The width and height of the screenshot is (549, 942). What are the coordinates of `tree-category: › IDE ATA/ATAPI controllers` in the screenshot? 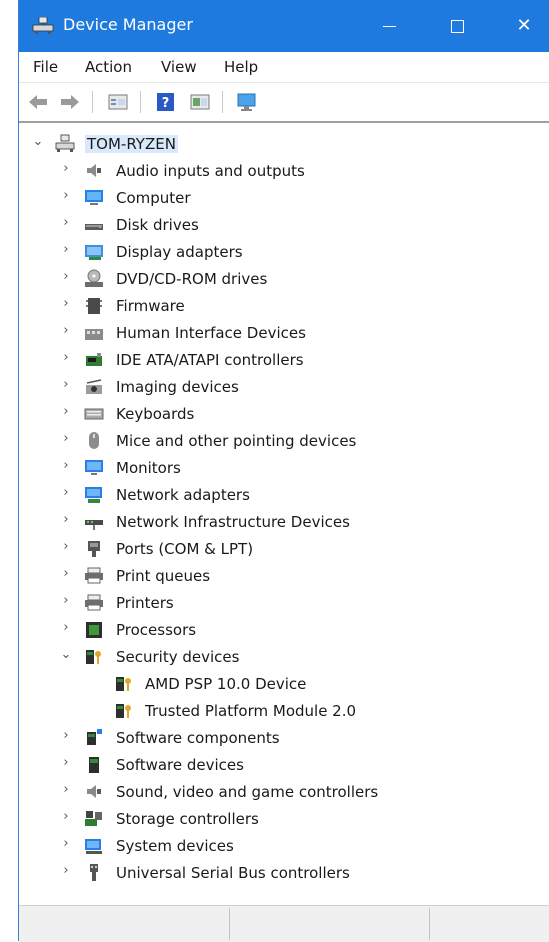 It's located at (284, 360).